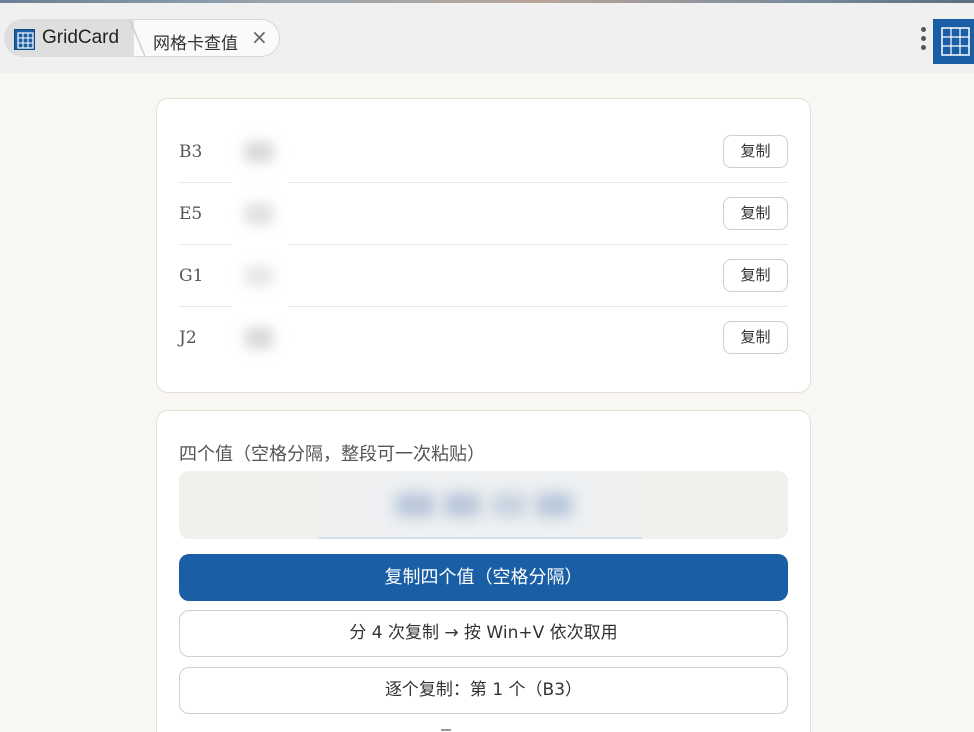 The height and width of the screenshot is (732, 974). I want to click on cell-label: G1, so click(191, 276).